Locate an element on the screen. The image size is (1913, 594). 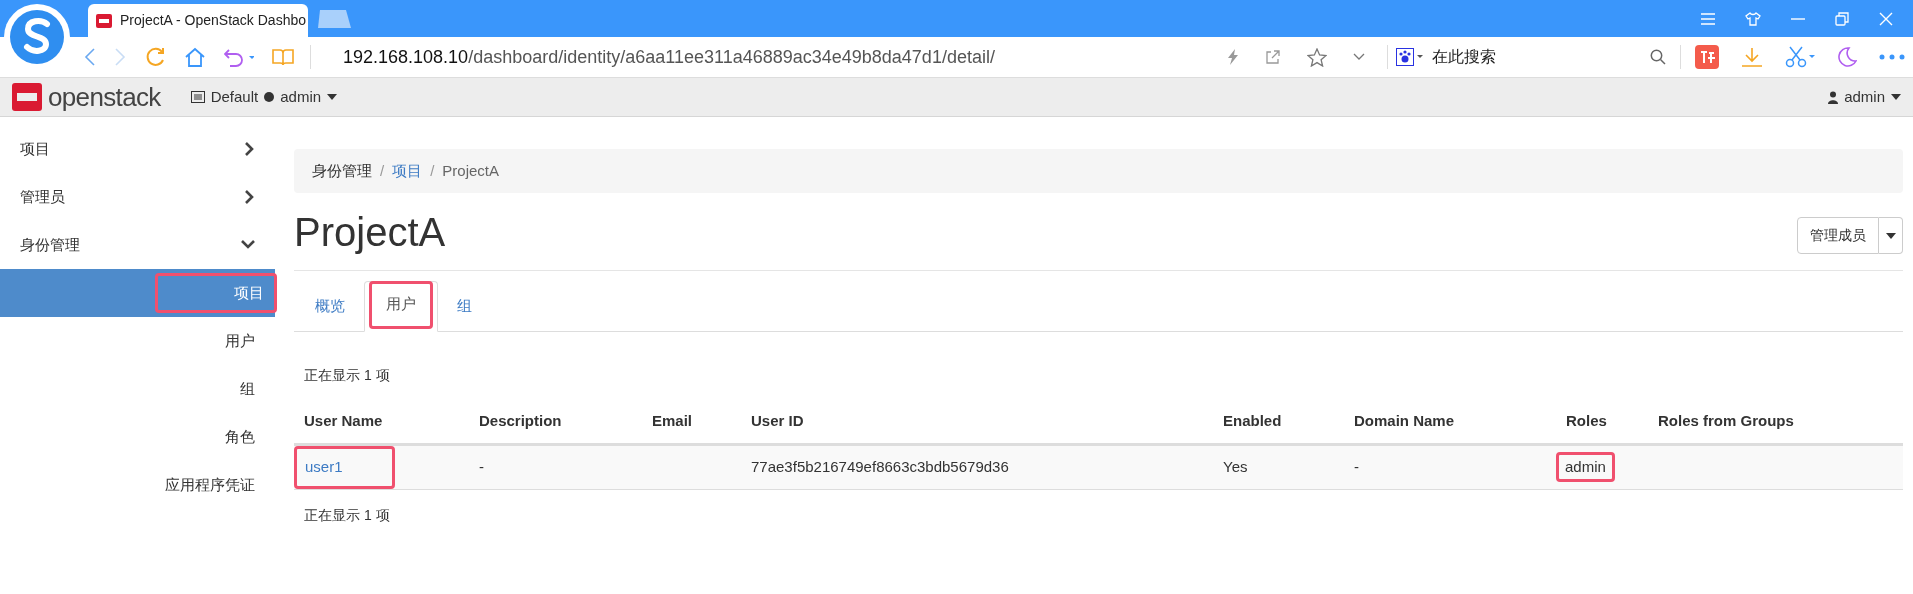
table-cell-text: admin is located at coordinates (1585, 466).